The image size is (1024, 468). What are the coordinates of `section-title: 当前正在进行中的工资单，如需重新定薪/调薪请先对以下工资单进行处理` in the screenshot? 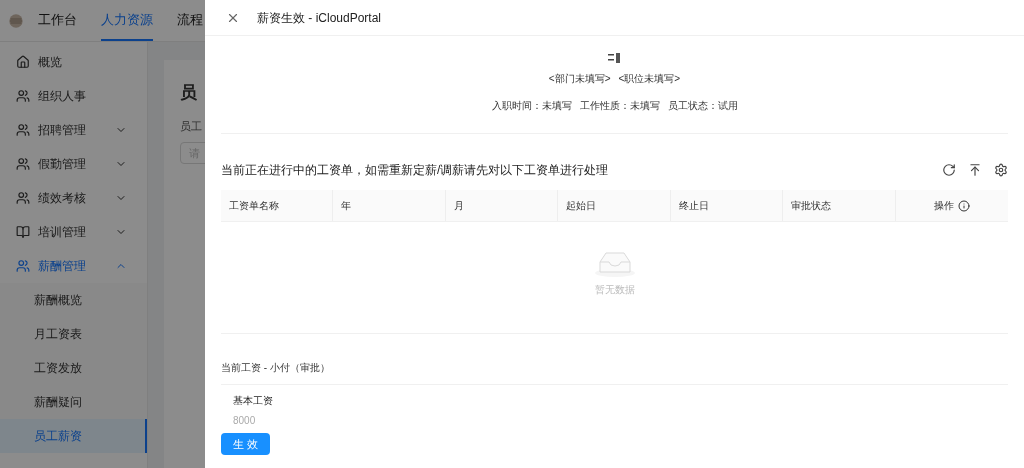 It's located at (415, 170).